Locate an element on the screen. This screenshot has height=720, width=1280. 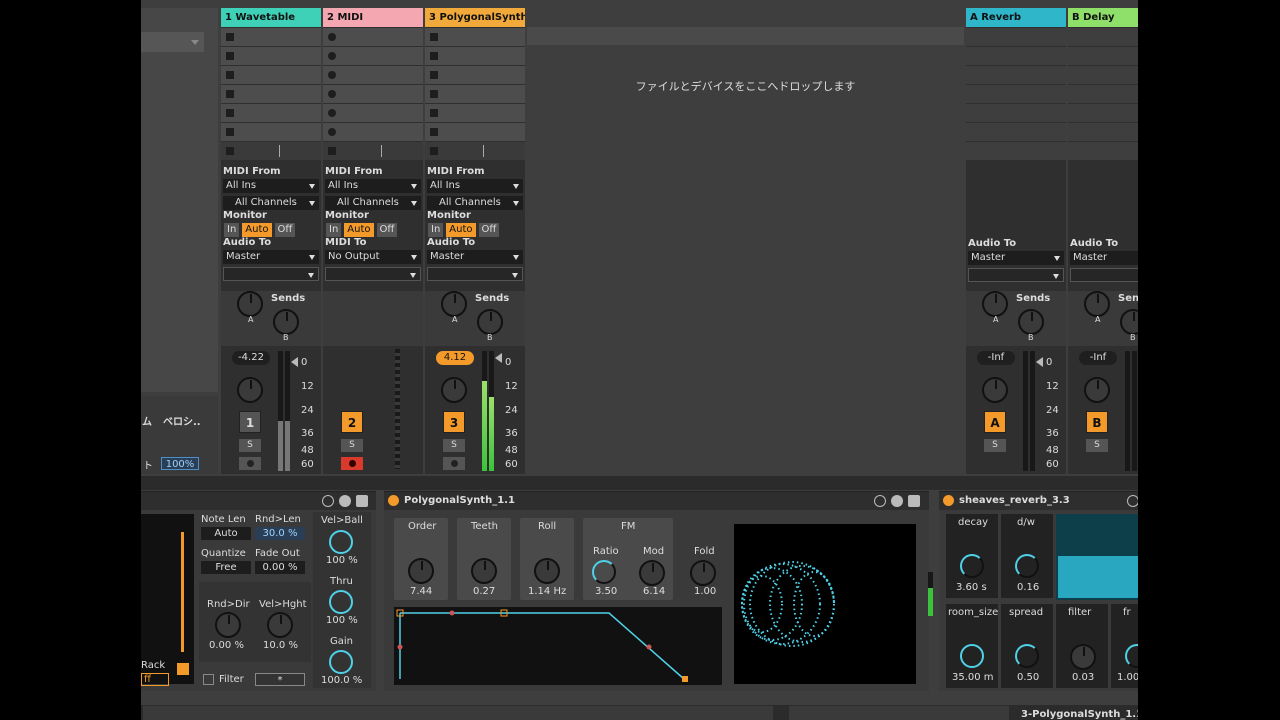
dw-knob is located at coordinates (1027, 566).